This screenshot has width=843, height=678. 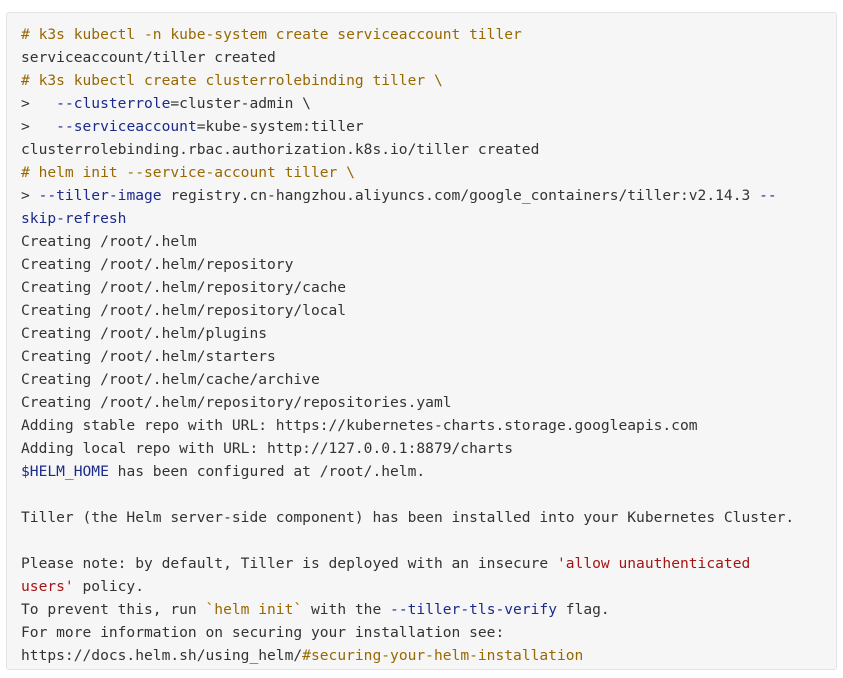 I want to click on flag-text: --clusterrole, so click(x=113, y=103).